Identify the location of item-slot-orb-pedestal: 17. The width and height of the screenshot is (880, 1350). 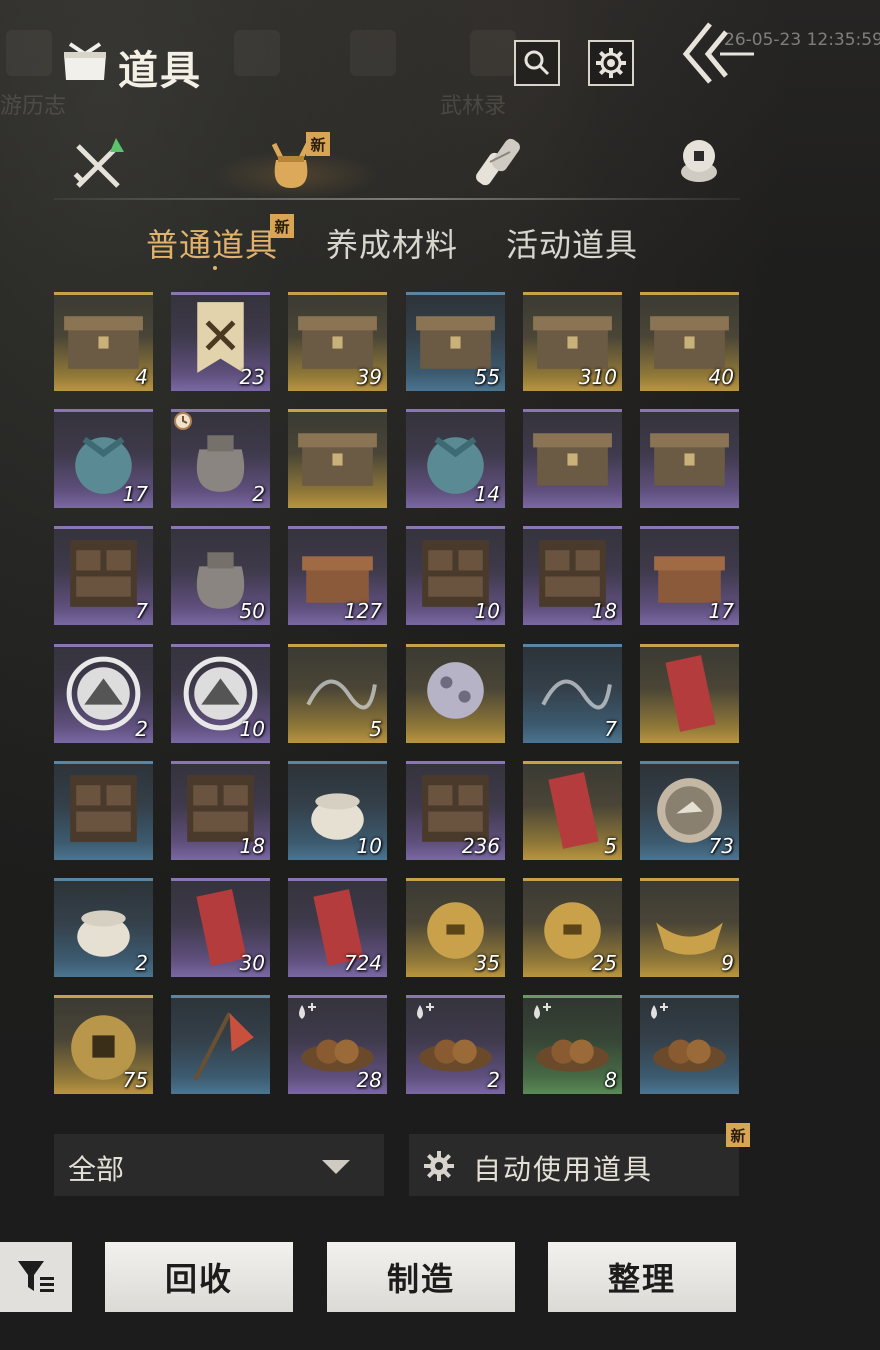
(689, 575).